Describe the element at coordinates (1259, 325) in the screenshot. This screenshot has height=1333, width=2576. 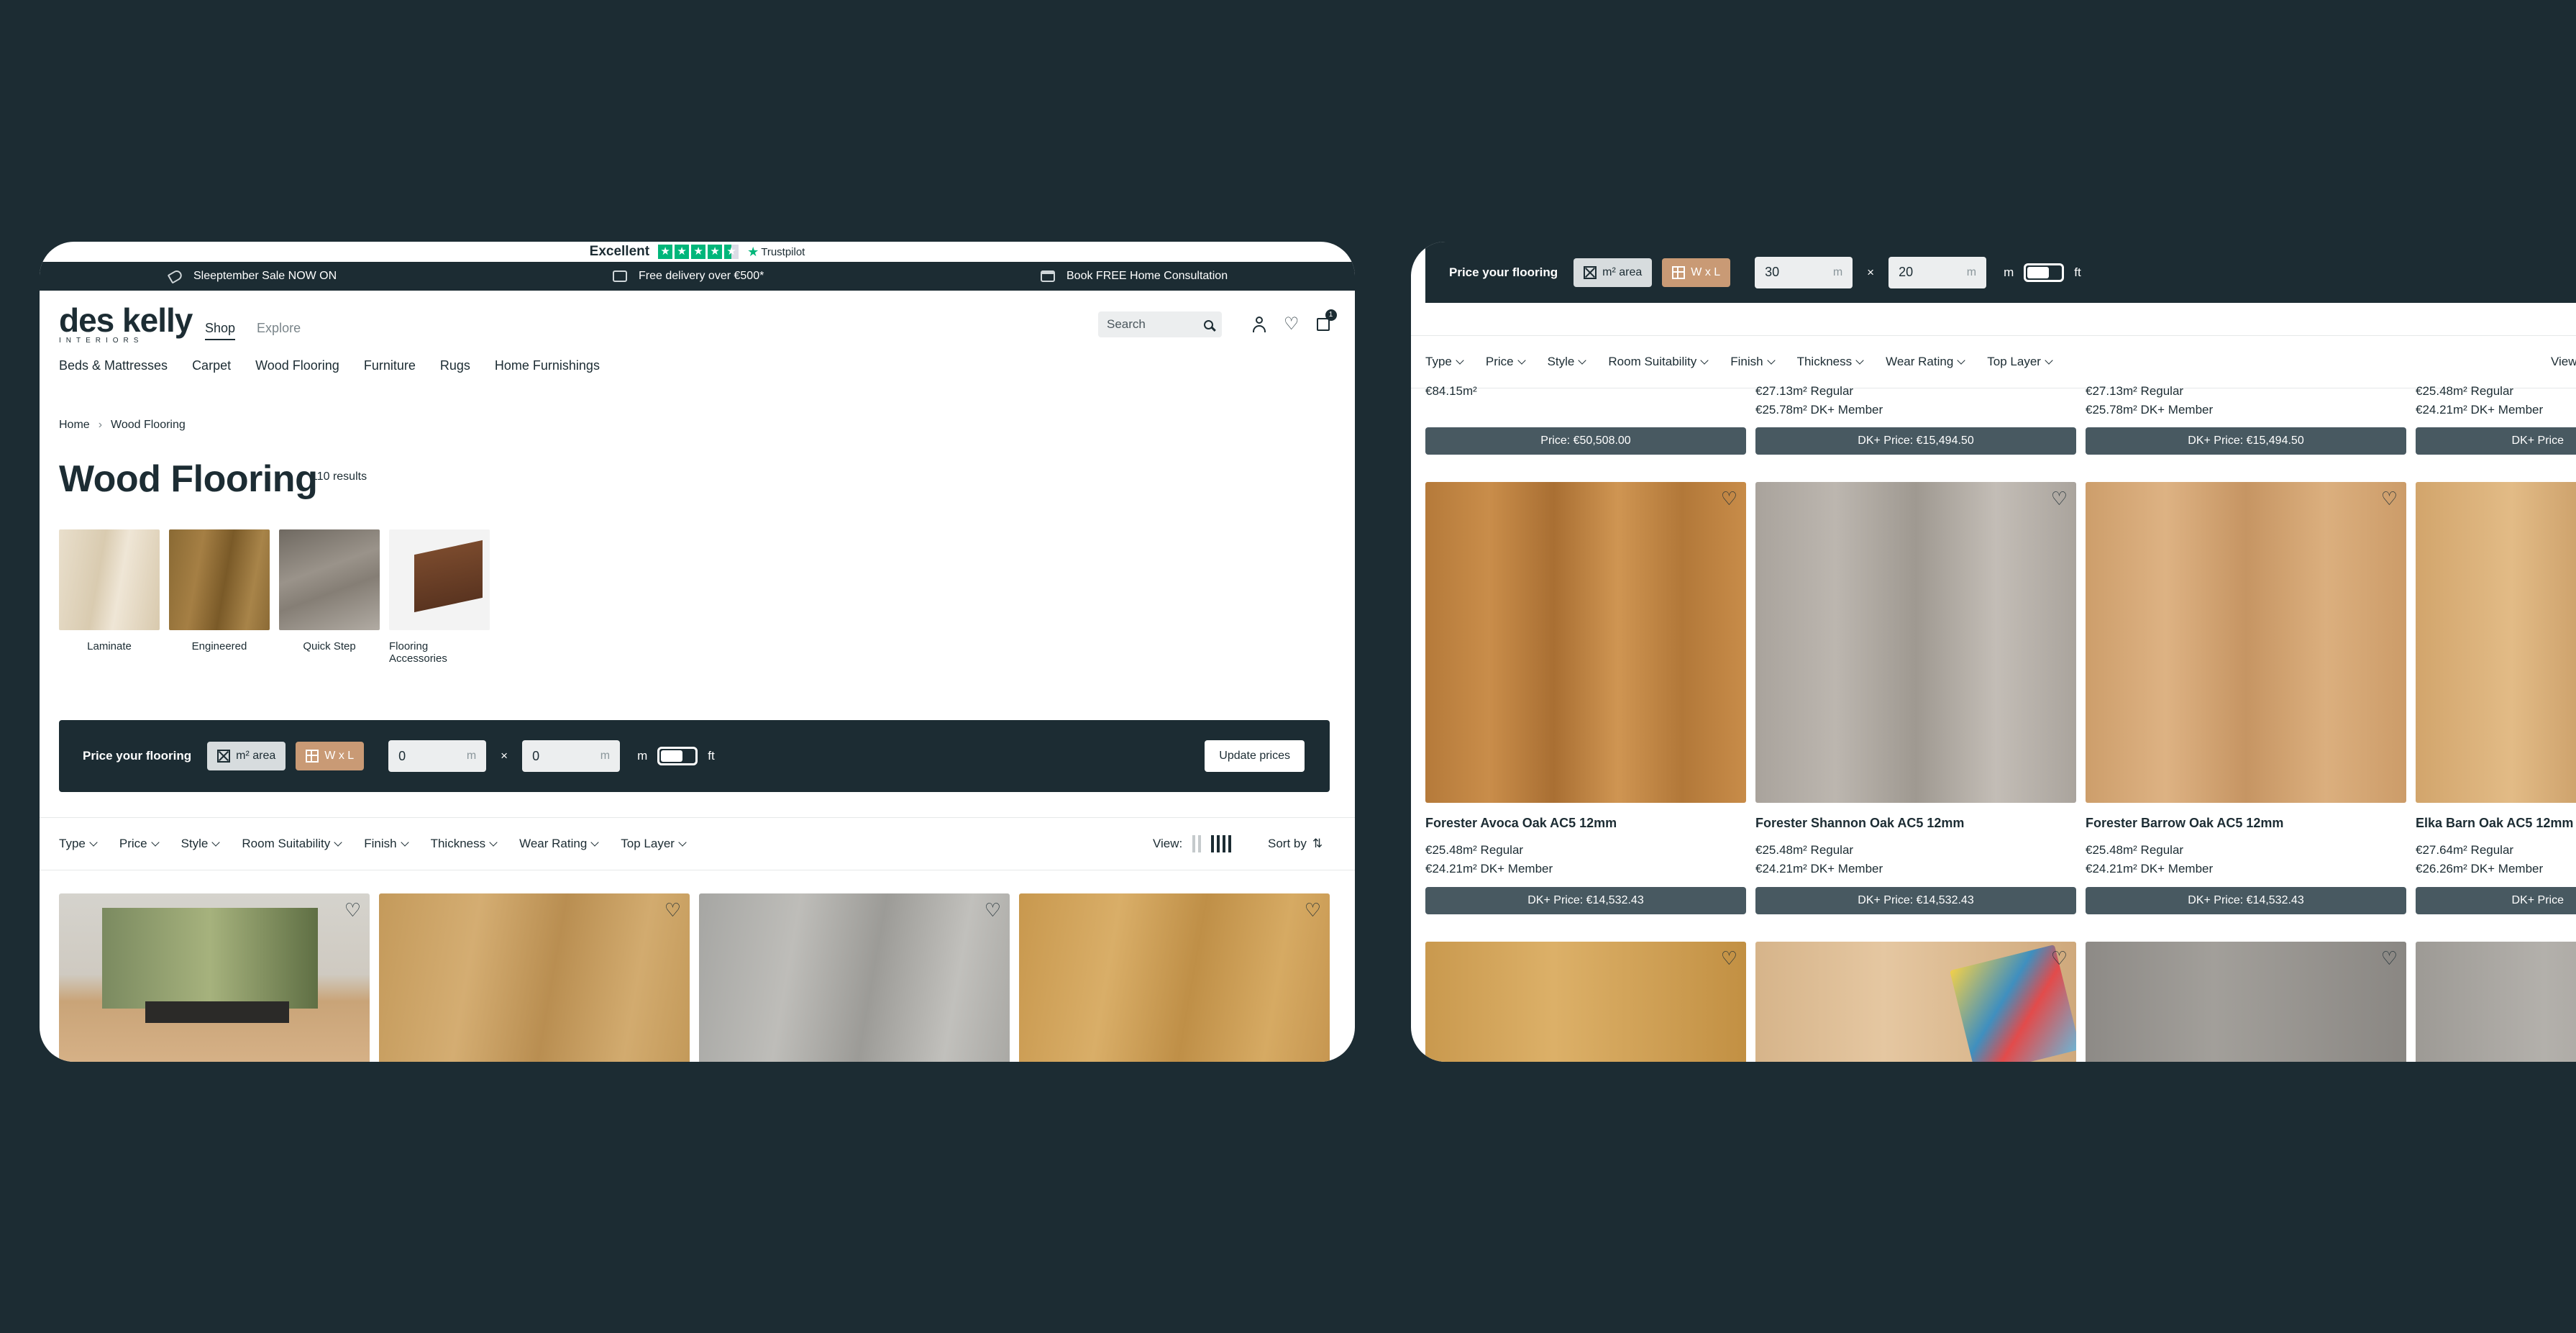
I see `account-icon` at that location.